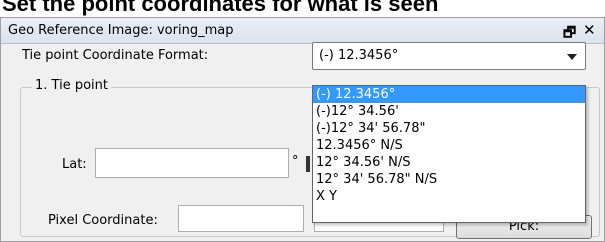 This screenshot has width=605, height=242. I want to click on dropdown-option-dm-signed: (-)12° 34.56', so click(449, 111).